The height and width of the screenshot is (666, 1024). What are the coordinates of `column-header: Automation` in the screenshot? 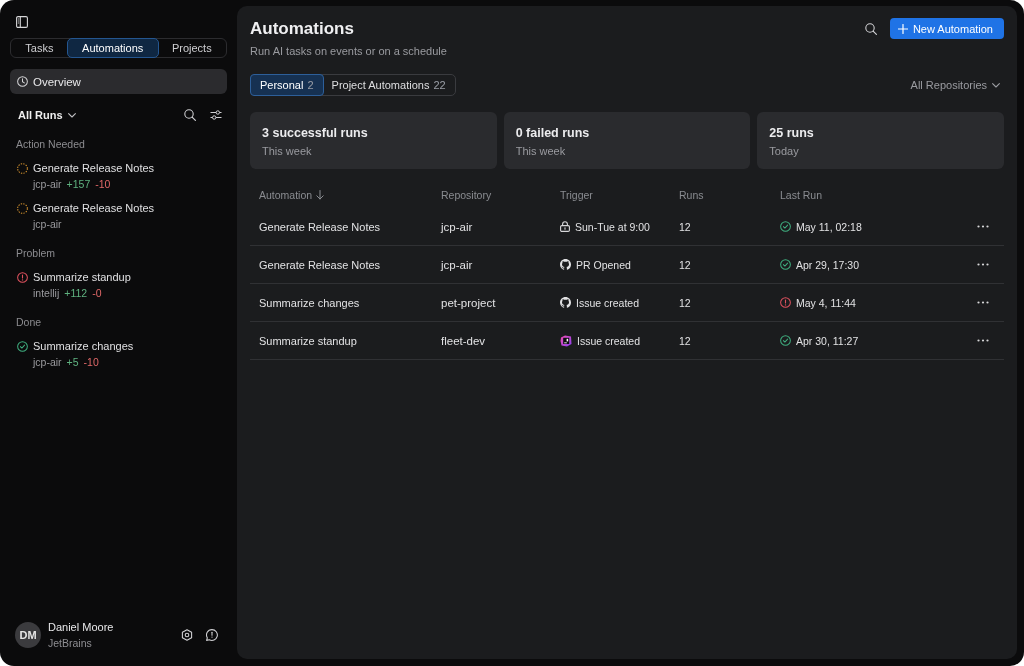 It's located at (292, 194).